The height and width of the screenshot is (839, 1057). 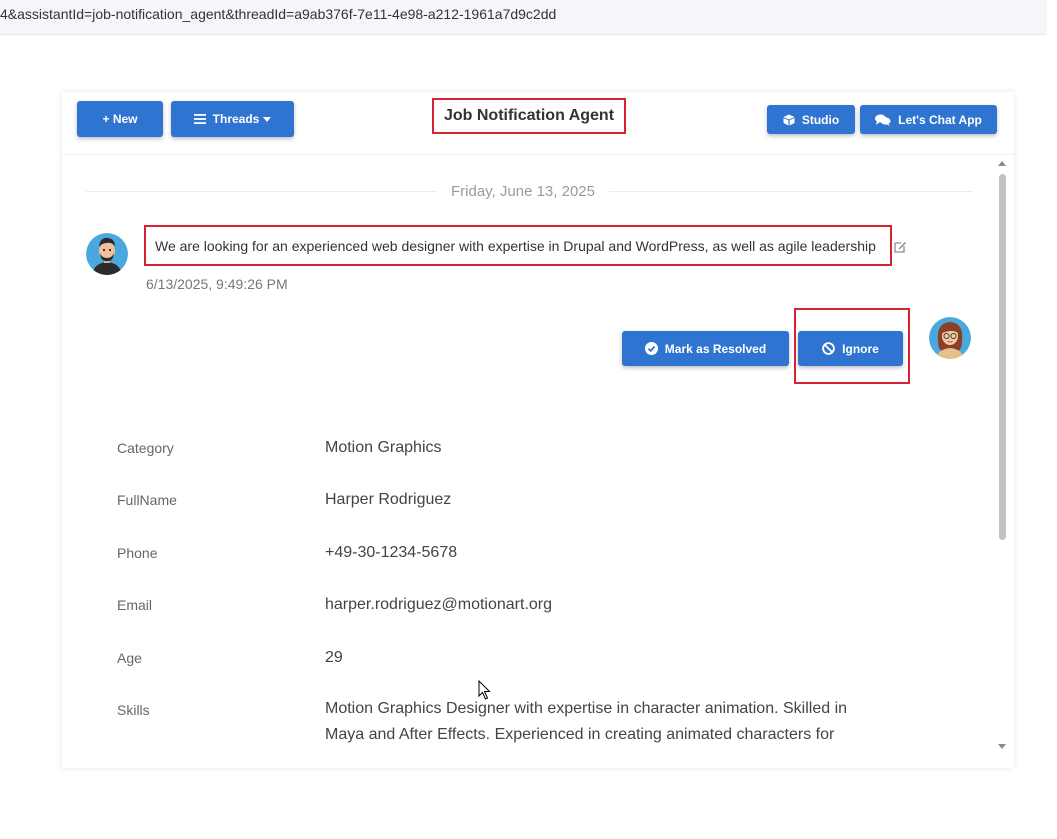 What do you see at coordinates (1002, 746) in the screenshot?
I see `scroll-down-arrow-icon` at bounding box center [1002, 746].